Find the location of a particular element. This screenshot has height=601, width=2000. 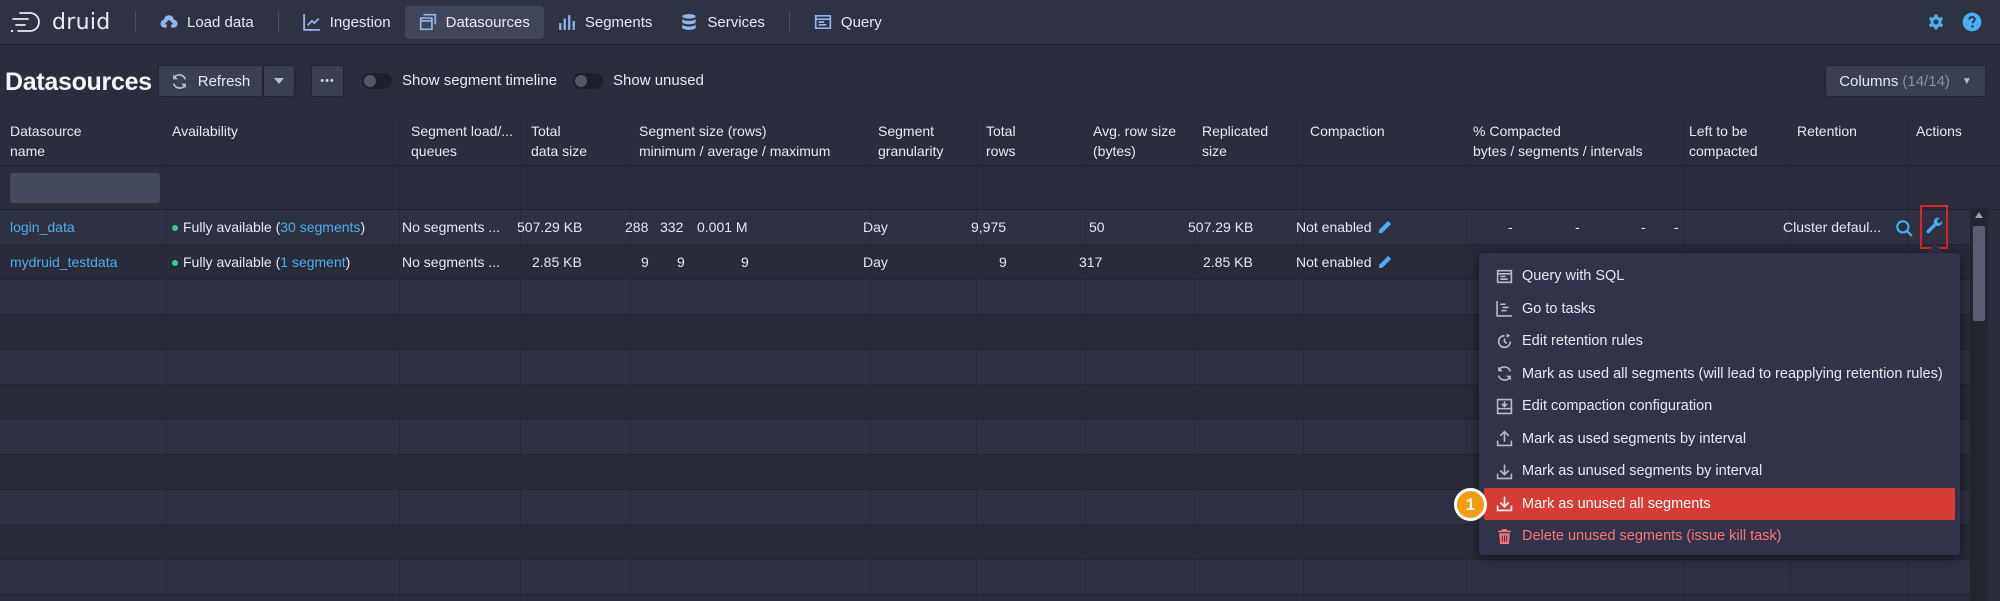

nav-label: Segments is located at coordinates (618, 22).